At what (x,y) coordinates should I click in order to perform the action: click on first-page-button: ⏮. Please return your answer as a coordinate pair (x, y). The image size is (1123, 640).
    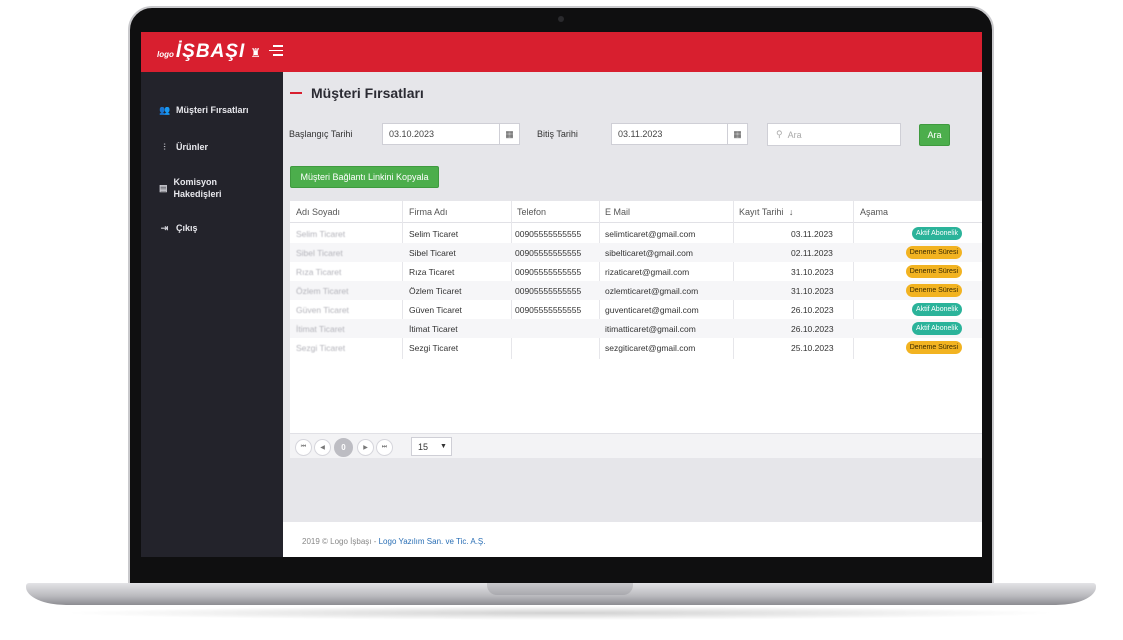
    Looking at the image, I should click on (303, 447).